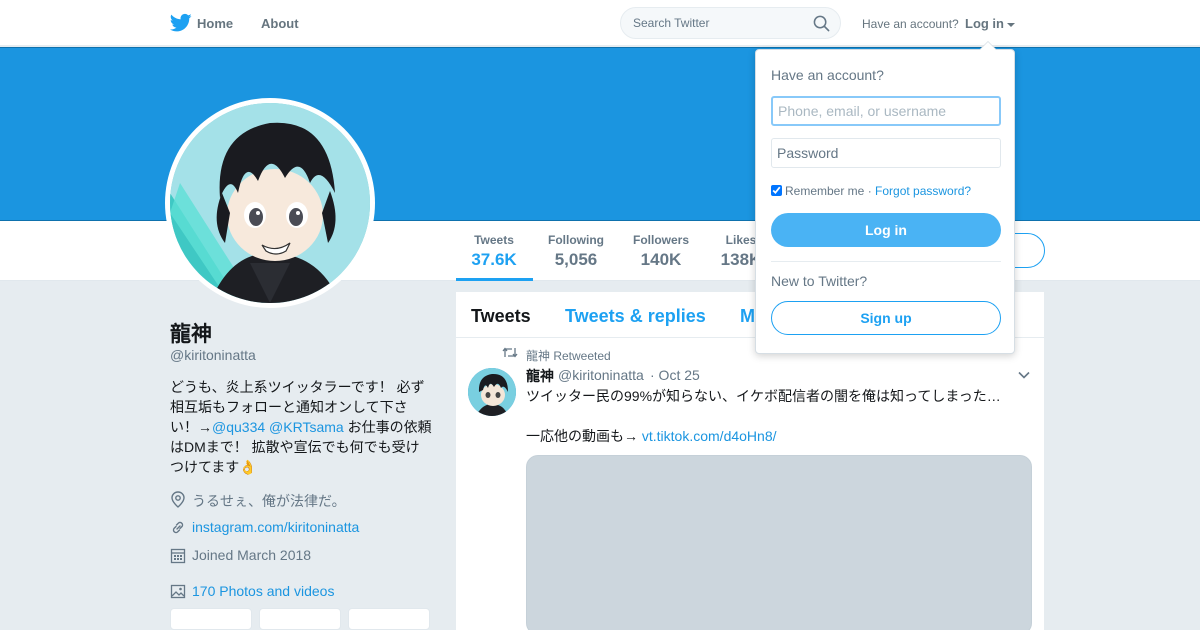 This screenshot has height=630, width=1200. Describe the element at coordinates (178, 556) in the screenshot. I see `calendar-icon` at that location.